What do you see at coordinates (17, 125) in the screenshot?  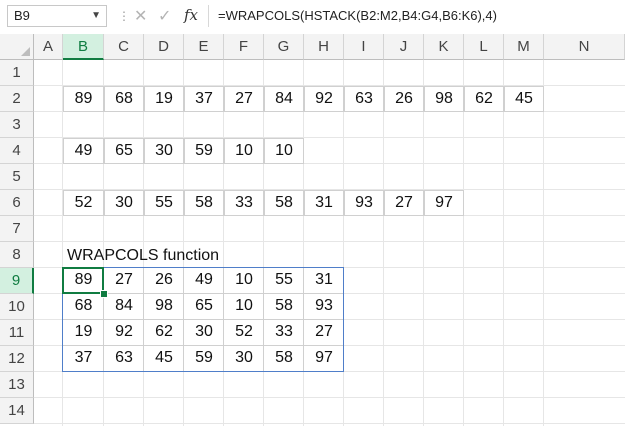 I see `row-header-3: 3` at bounding box center [17, 125].